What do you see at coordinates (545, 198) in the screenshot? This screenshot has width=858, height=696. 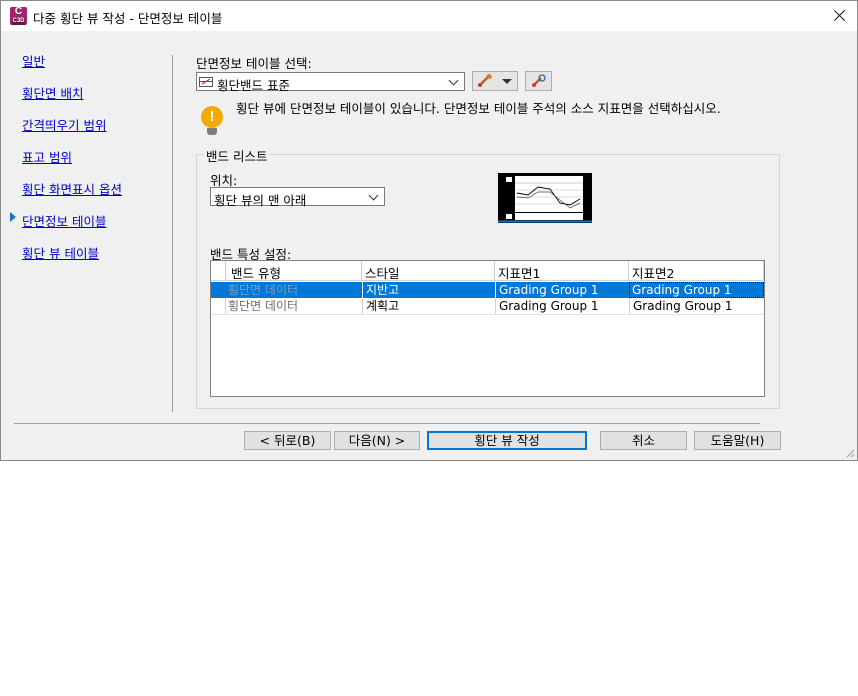 I see `band-preview-thumbnail` at bounding box center [545, 198].